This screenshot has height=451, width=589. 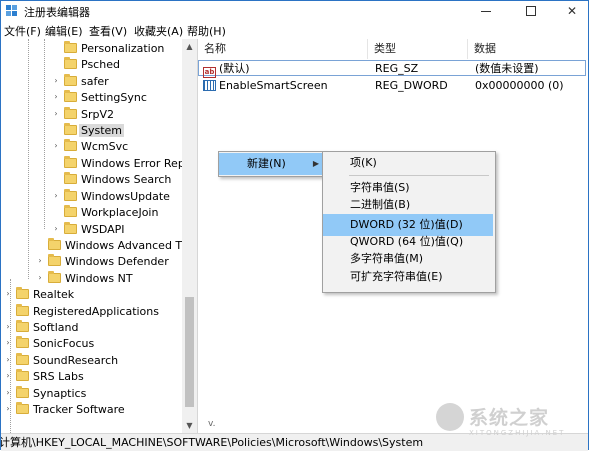 I want to click on value-row-default: ab (默认) REG_SZ (数值未设置), so click(x=392, y=69).